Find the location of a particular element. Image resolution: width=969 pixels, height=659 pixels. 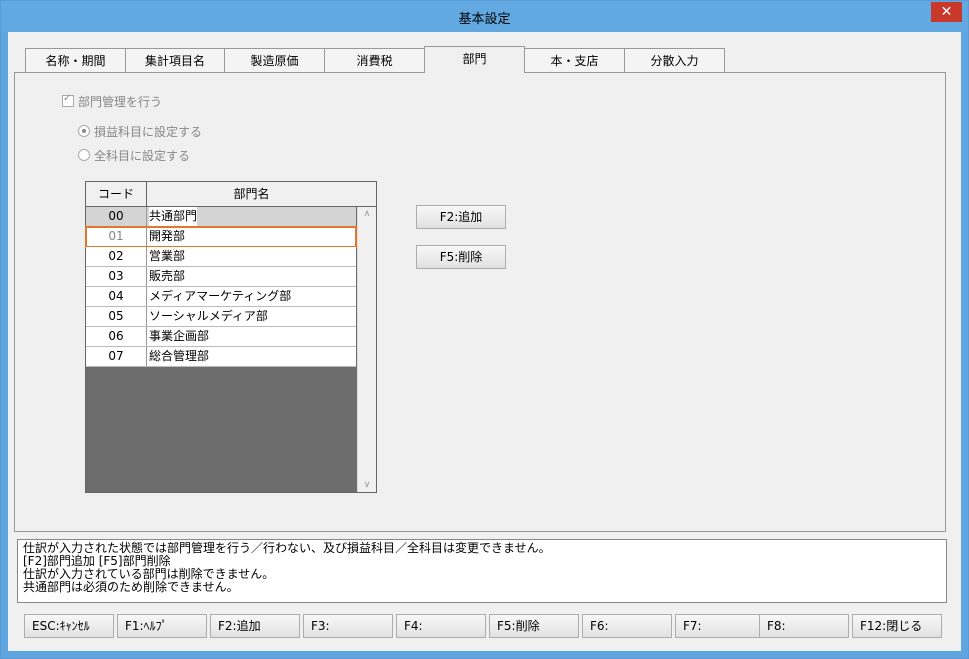

scroll-down-icon: ∨ is located at coordinates (367, 485).